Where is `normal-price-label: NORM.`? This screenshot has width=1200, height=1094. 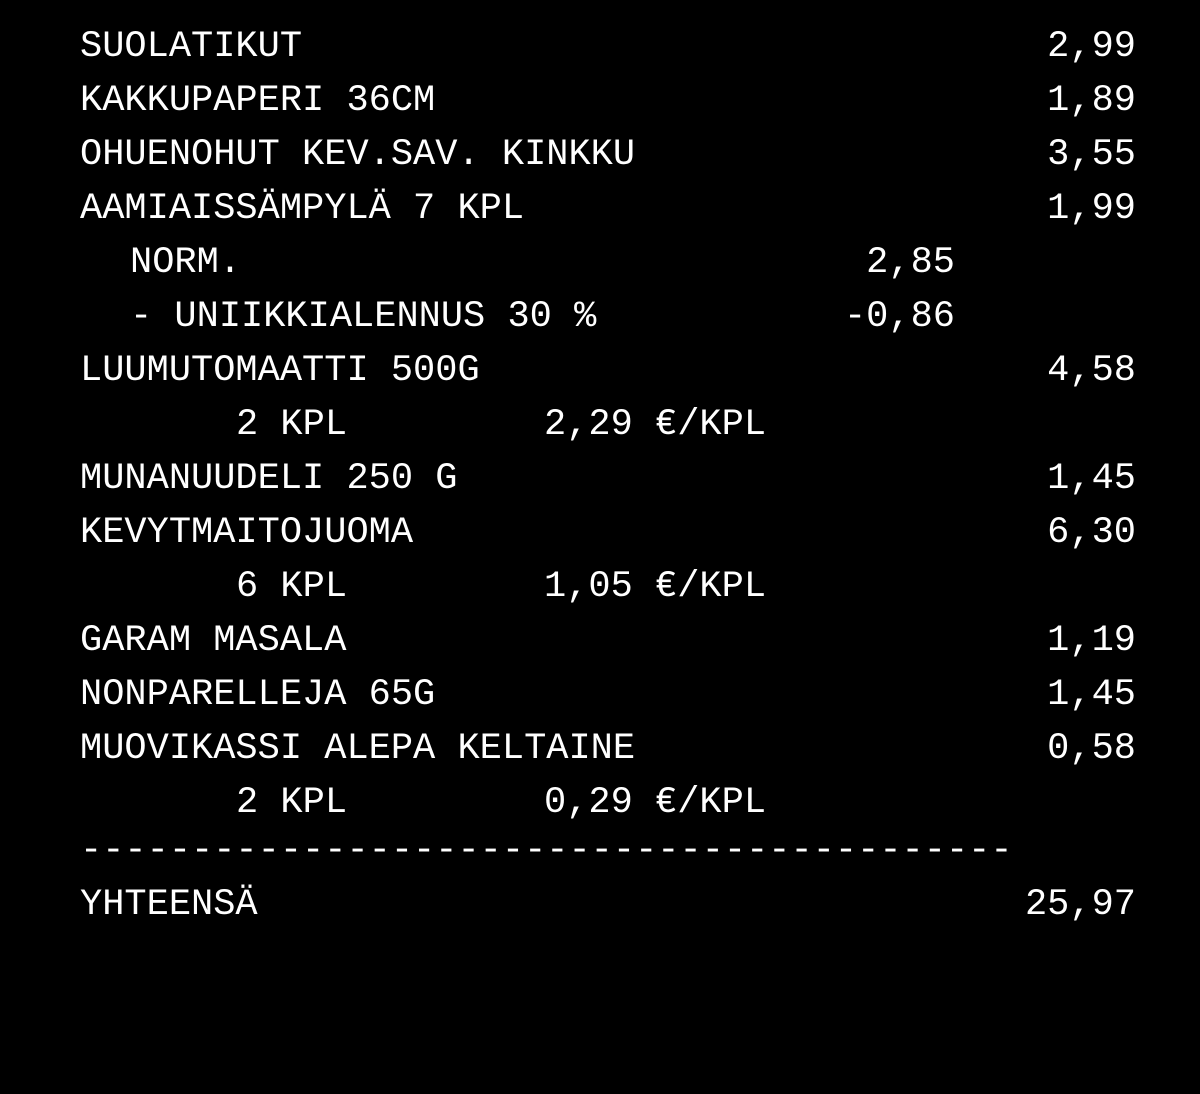 normal-price-label: NORM. is located at coordinates (186, 263).